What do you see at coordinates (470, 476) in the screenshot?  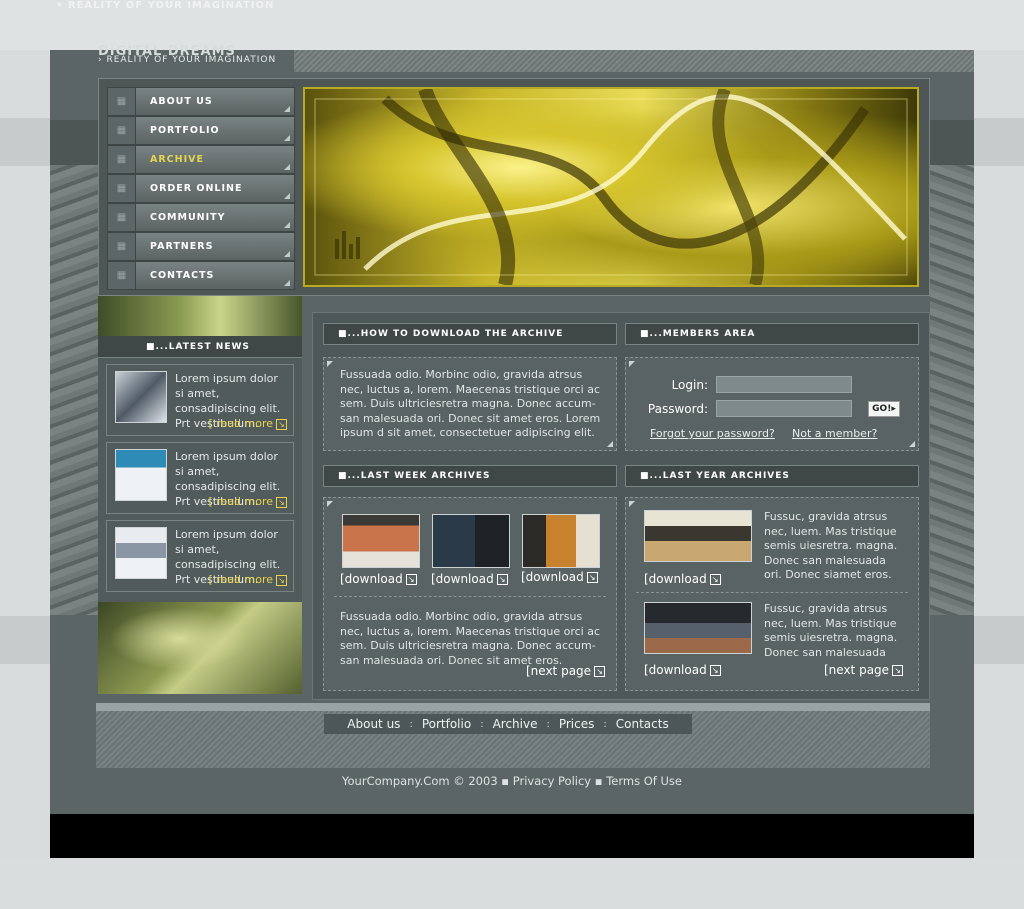 I see `last-week-heading: ■...LAST WEEK ARCHIVES` at bounding box center [470, 476].